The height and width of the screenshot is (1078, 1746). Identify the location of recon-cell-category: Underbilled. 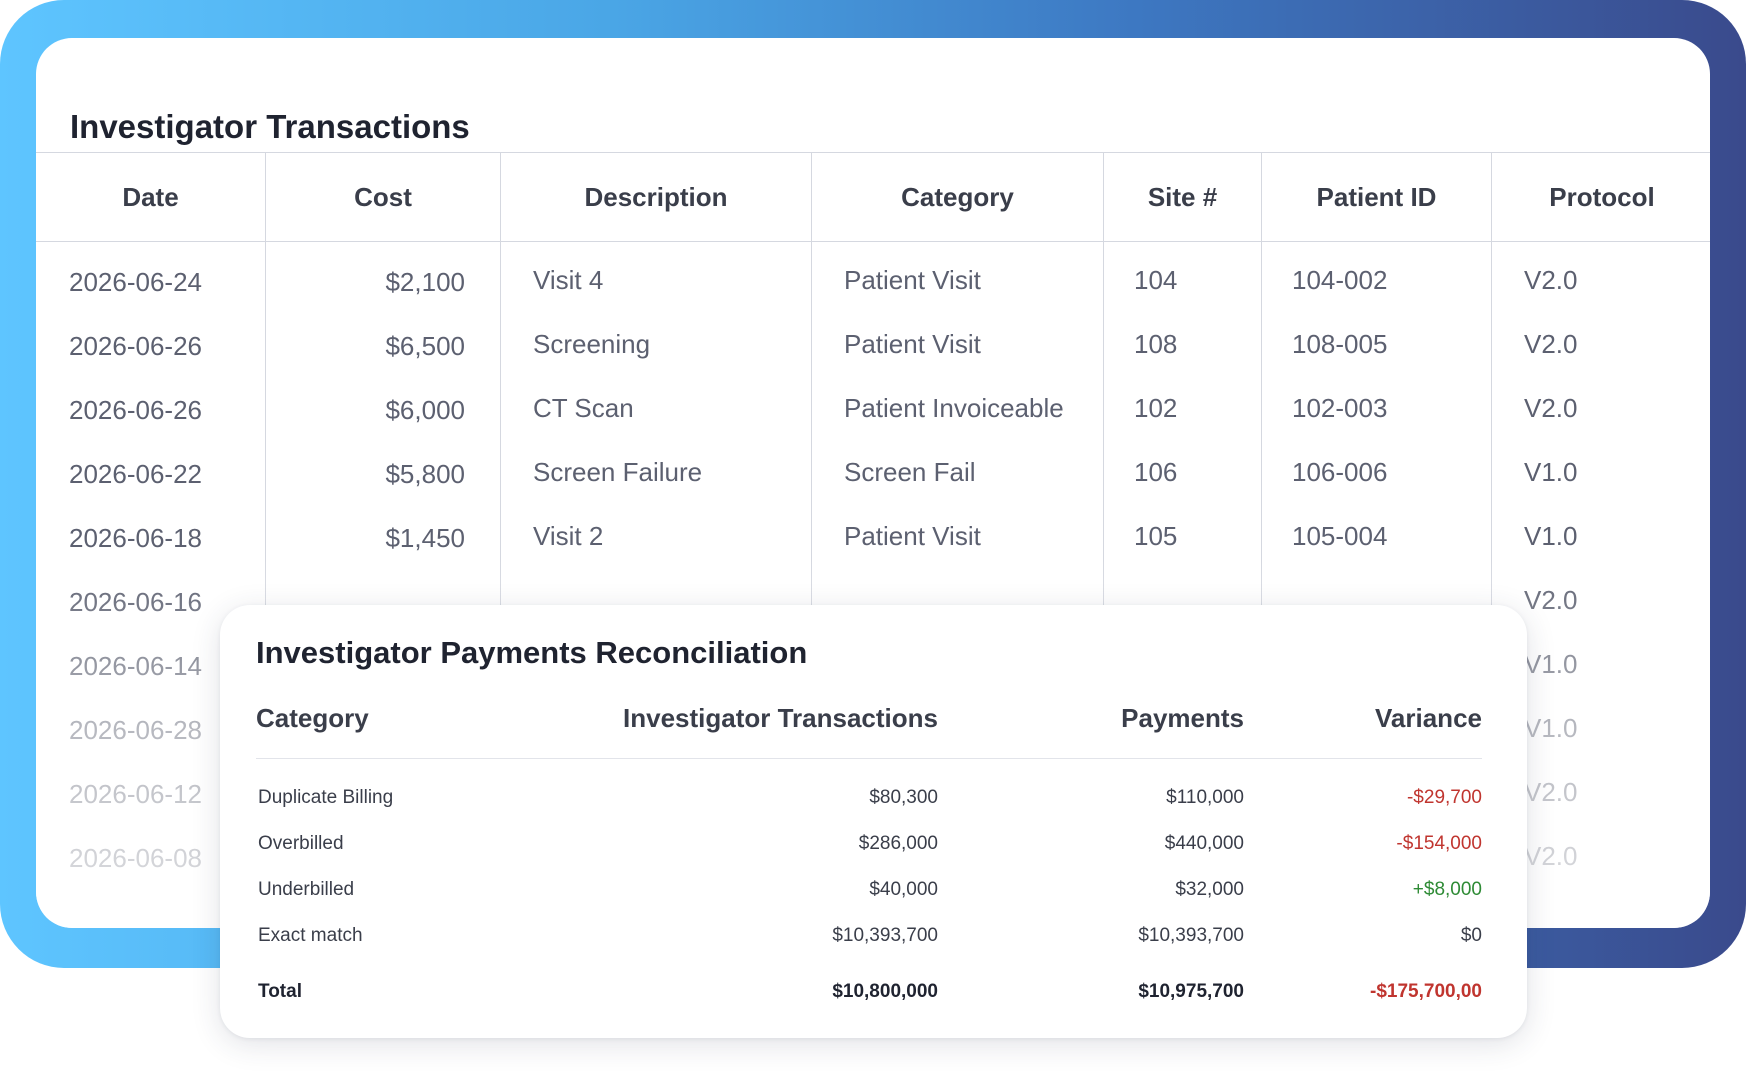
(306, 889).